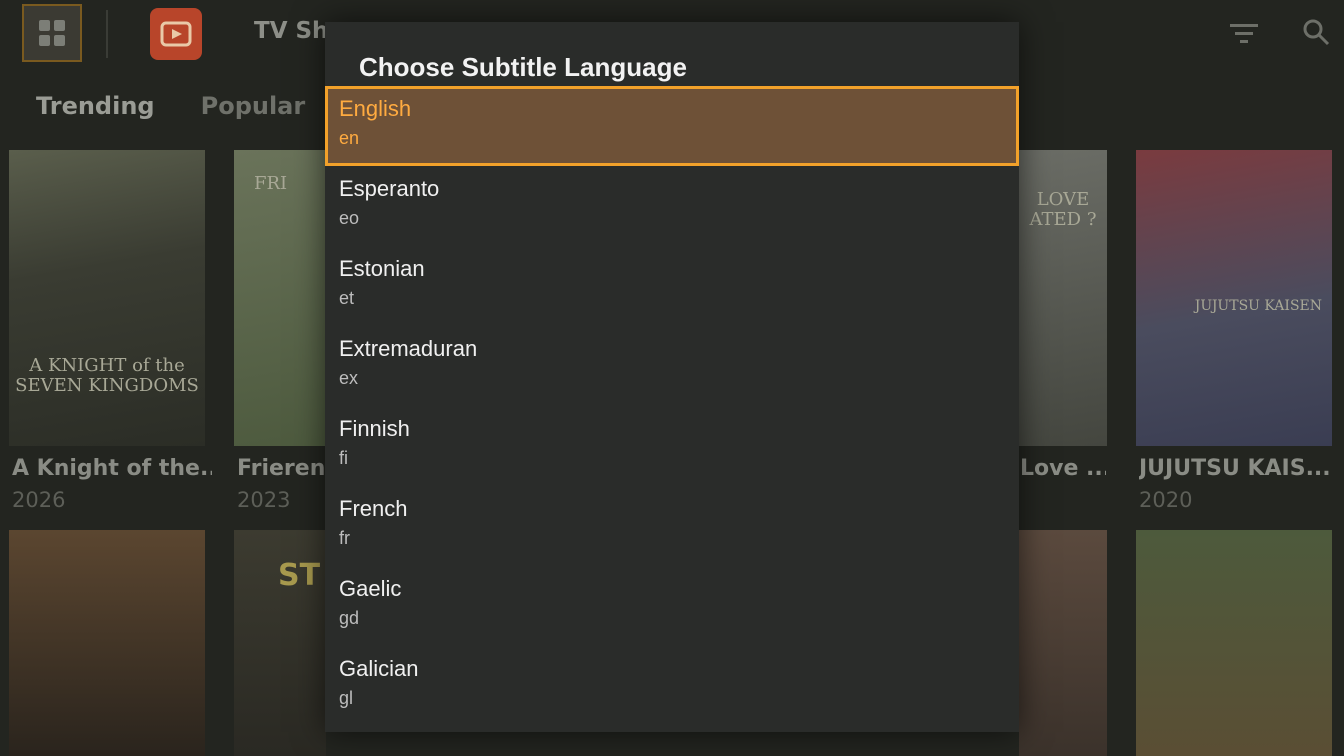  Describe the element at coordinates (1258, 306) in the screenshot. I see `poster-title-art: JUJUTSU KAISEN` at that location.